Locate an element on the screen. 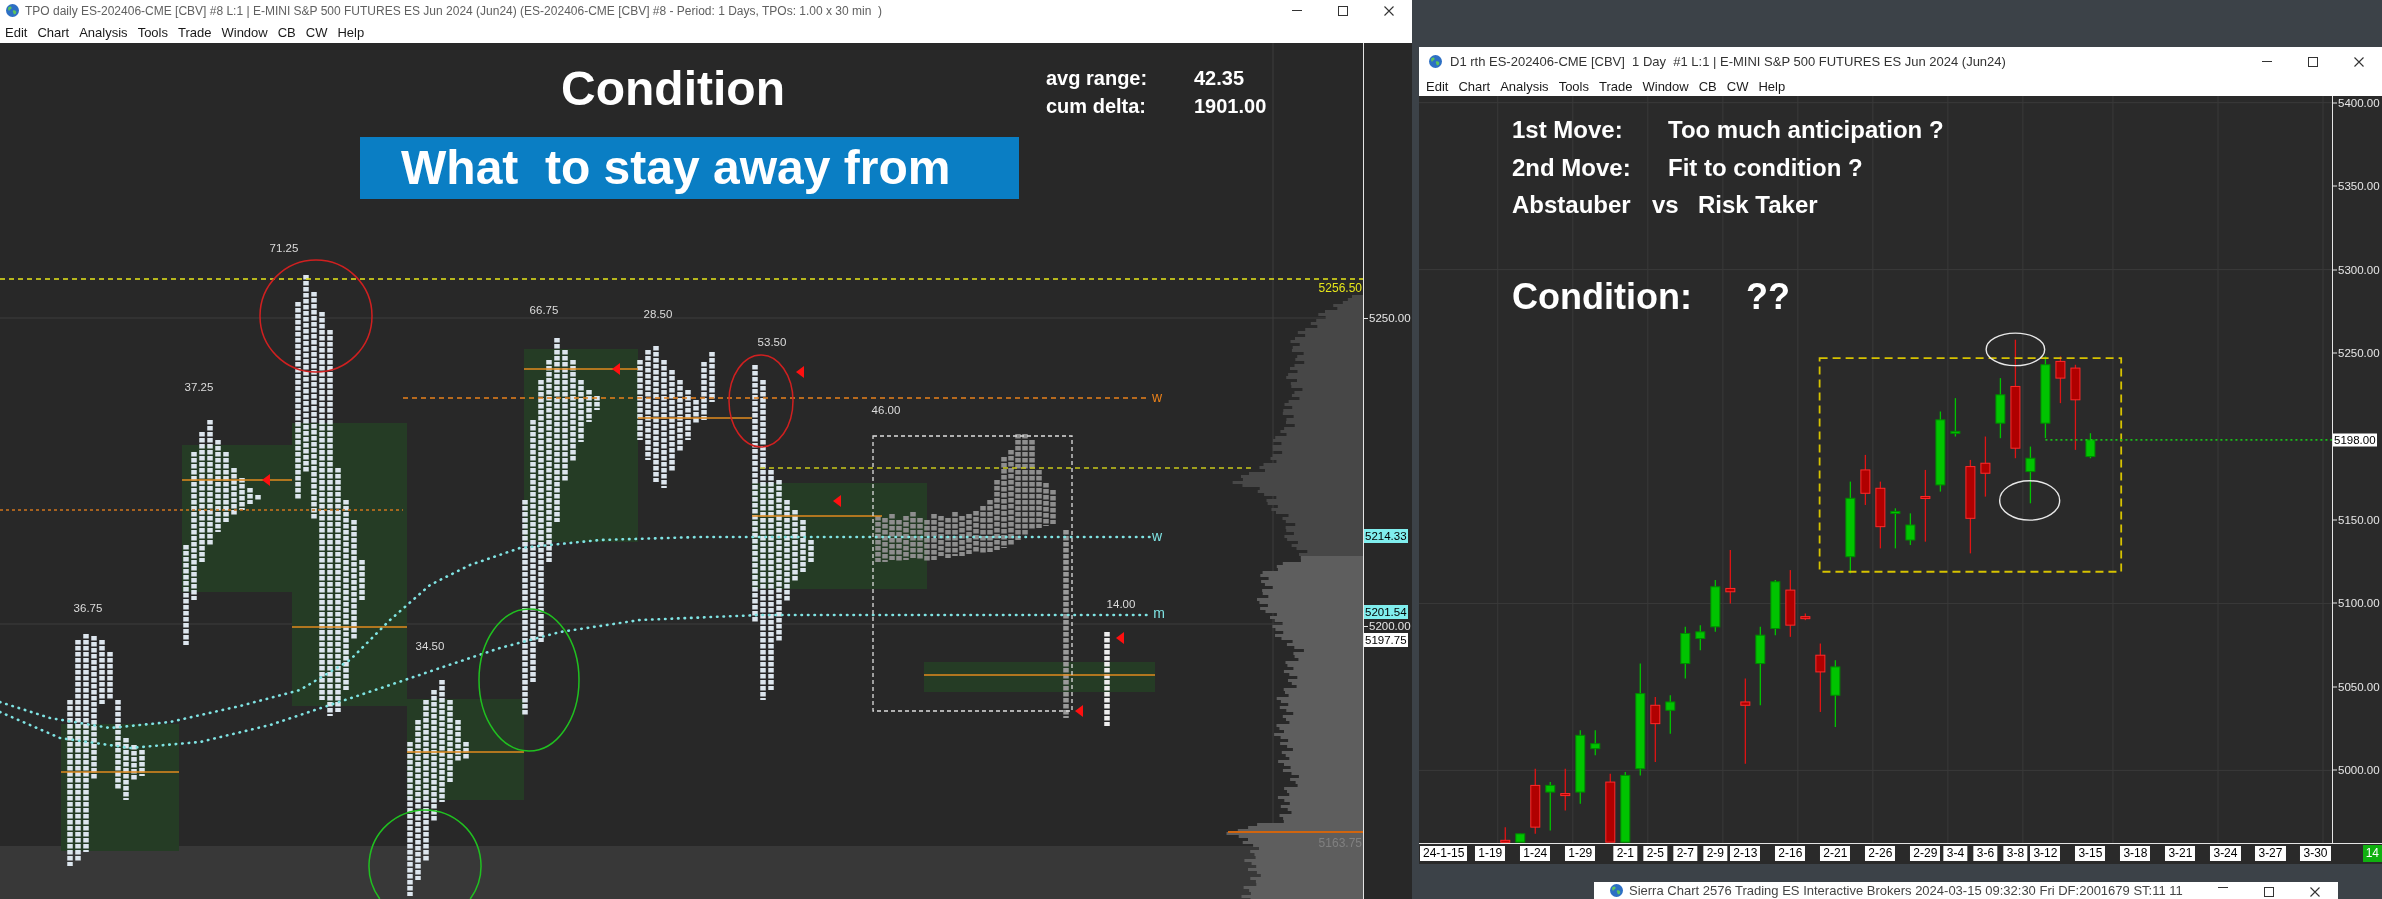 The image size is (2382, 899). price-tick-label: 5150.00 is located at coordinates (2356, 520).